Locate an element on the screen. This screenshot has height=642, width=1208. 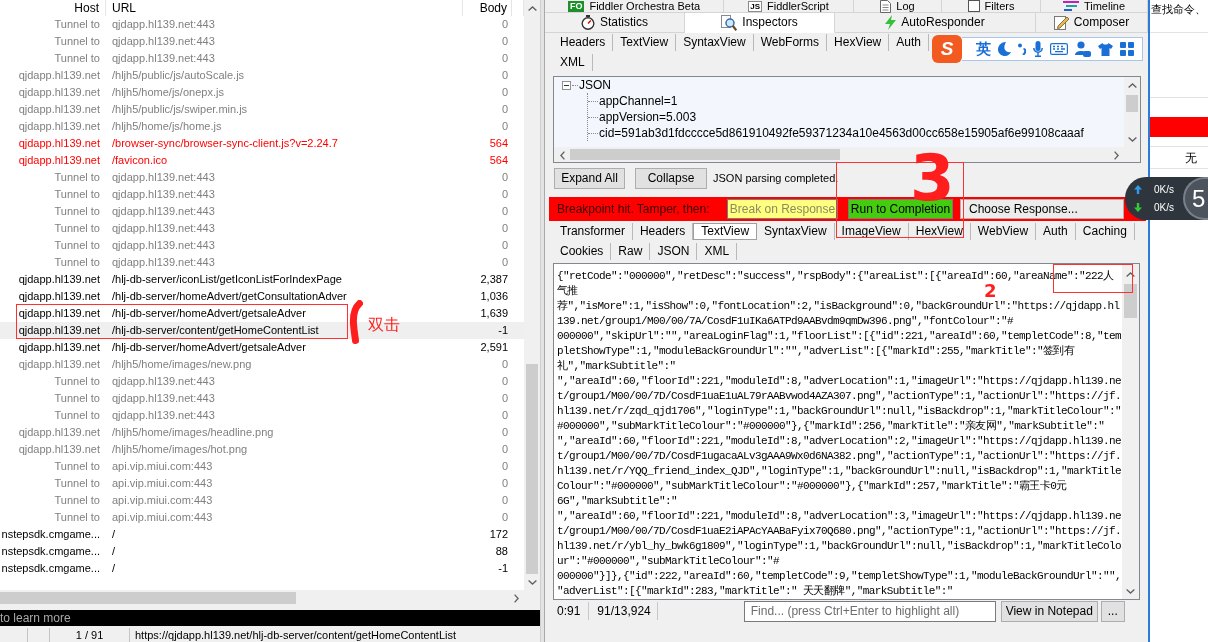
body-size-cell: 0 is located at coordinates (504, 500).